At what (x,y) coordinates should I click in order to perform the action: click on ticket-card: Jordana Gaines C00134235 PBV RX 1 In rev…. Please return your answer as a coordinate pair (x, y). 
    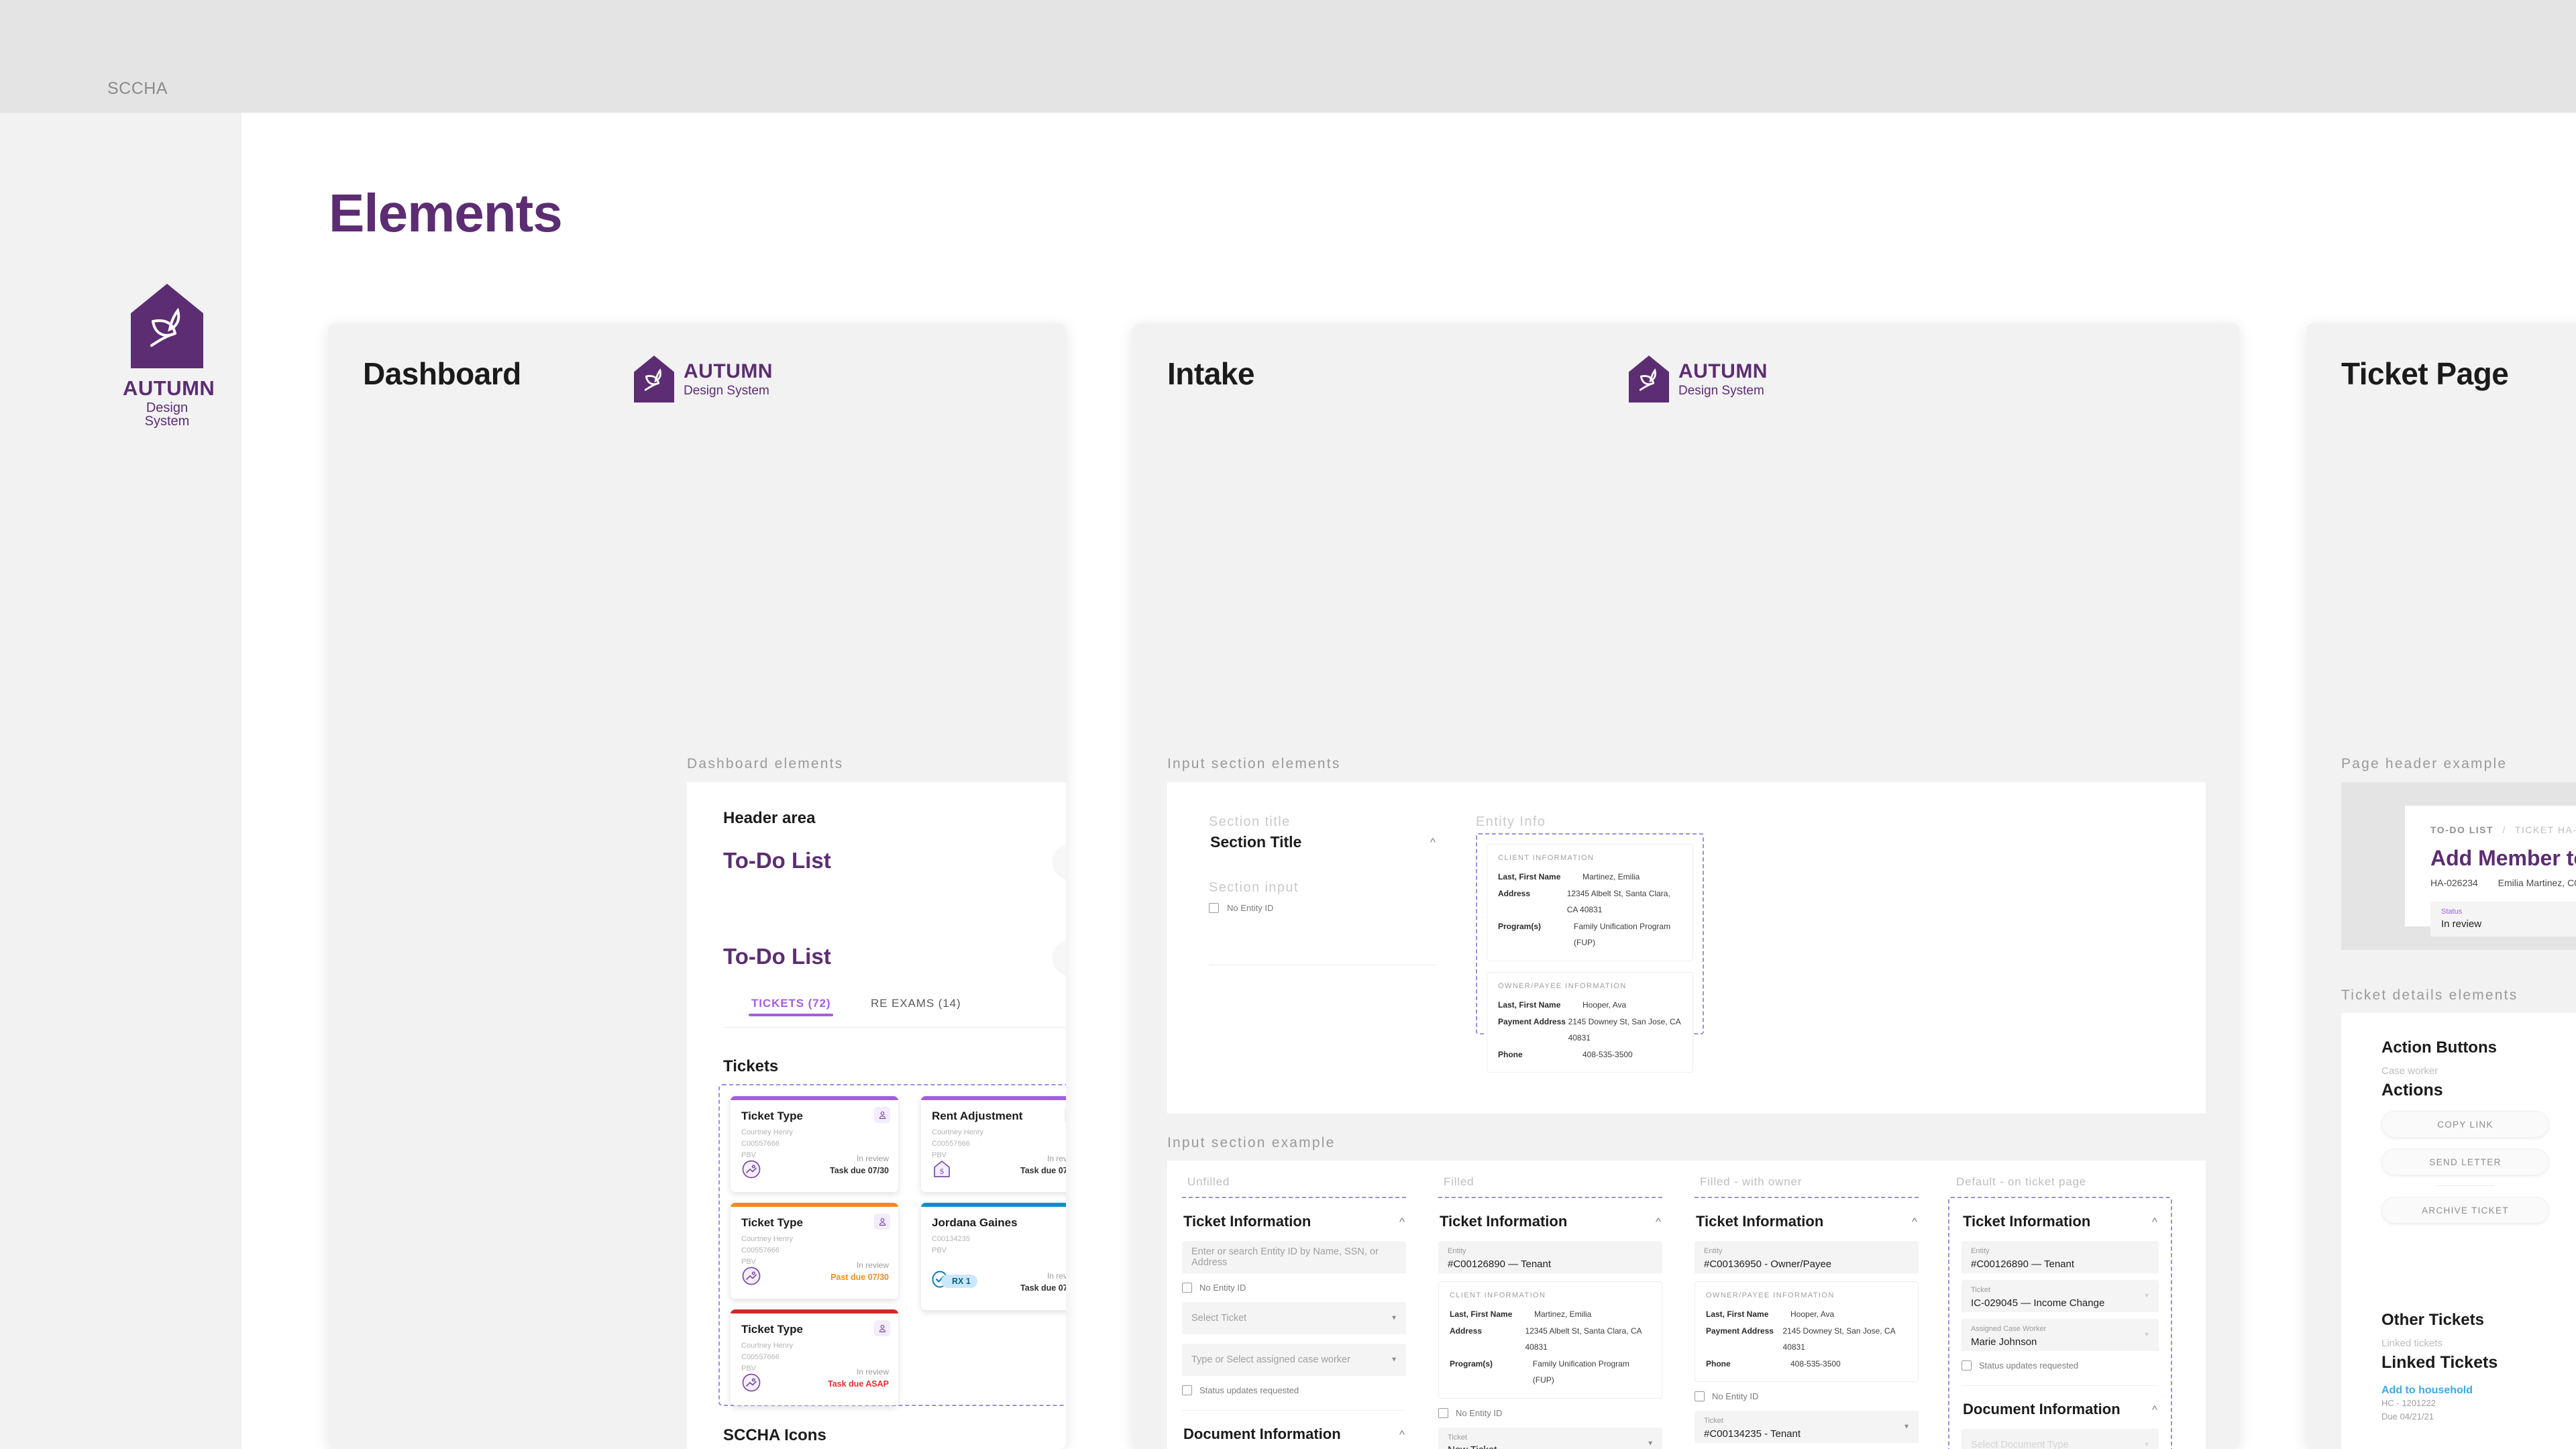
    Looking at the image, I should click on (993, 1256).